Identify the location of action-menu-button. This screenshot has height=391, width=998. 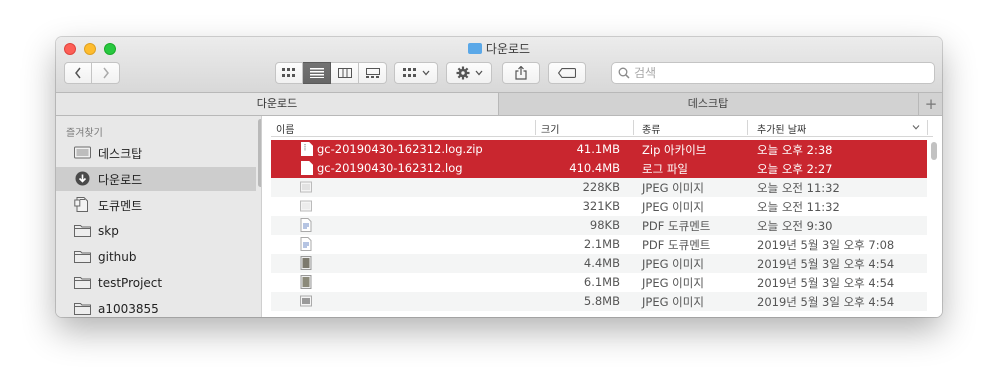
(469, 73).